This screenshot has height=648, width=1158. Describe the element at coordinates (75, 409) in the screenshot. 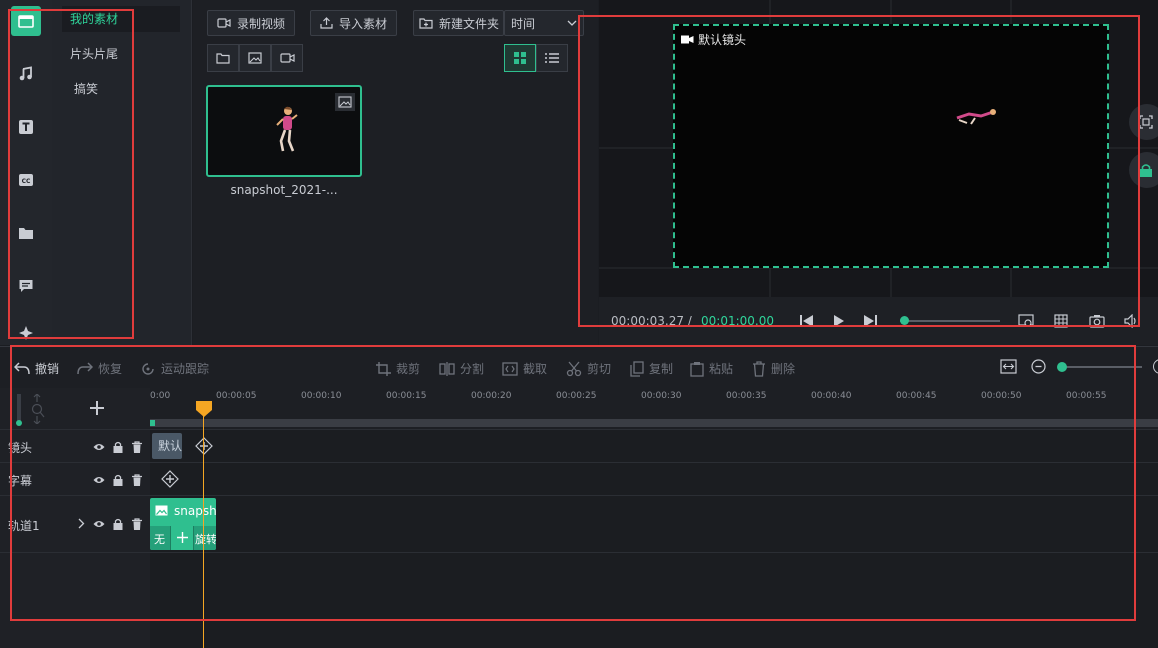

I see `track-tools` at that location.